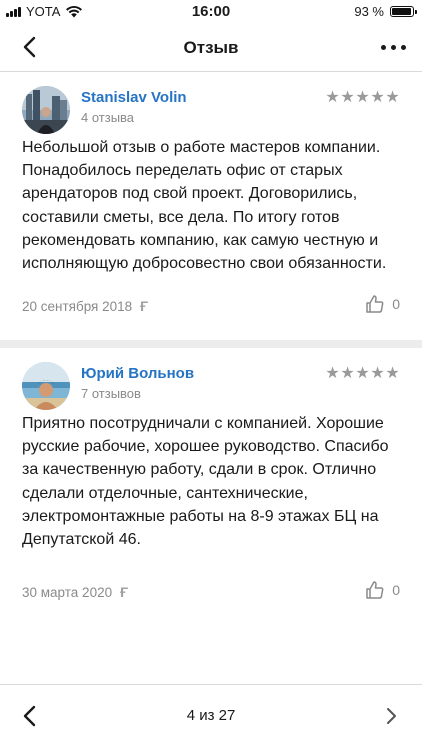  What do you see at coordinates (111, 393) in the screenshot?
I see `author-review-count: 7 отзывов` at bounding box center [111, 393].